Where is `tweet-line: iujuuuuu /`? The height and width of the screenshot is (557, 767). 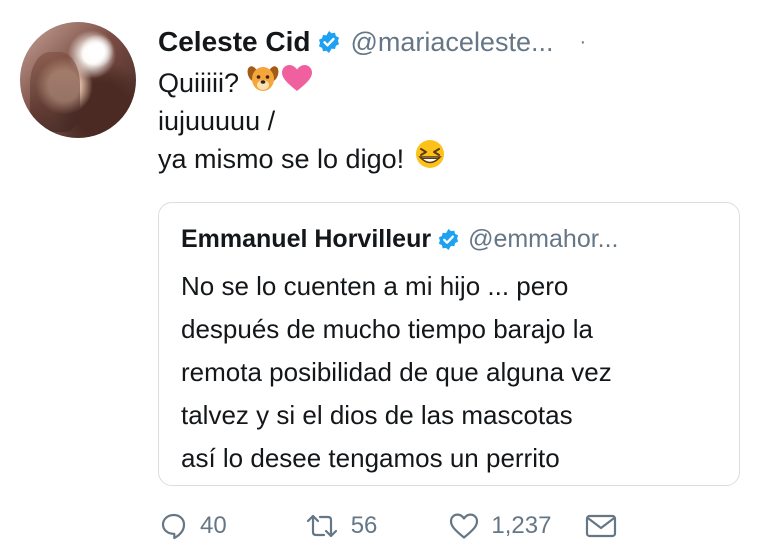 tweet-line: iujuuuuu / is located at coordinates (302, 121).